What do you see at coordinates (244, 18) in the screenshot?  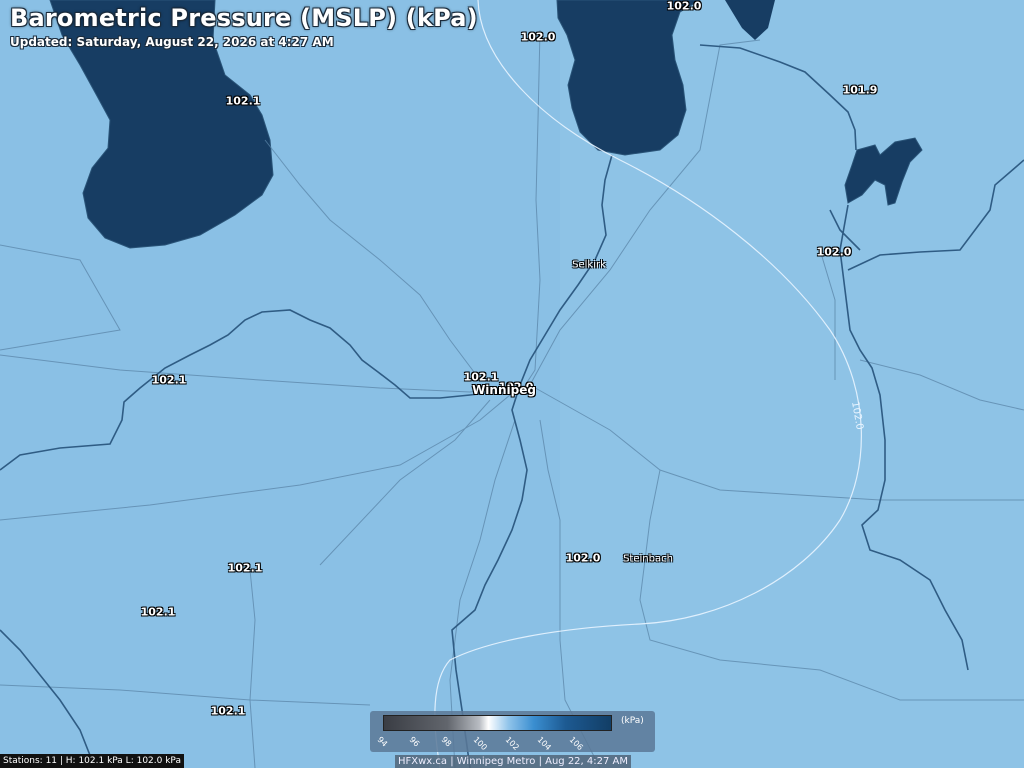 I see `map-title: Barometric Pressure (MSLP) (kPa)` at bounding box center [244, 18].